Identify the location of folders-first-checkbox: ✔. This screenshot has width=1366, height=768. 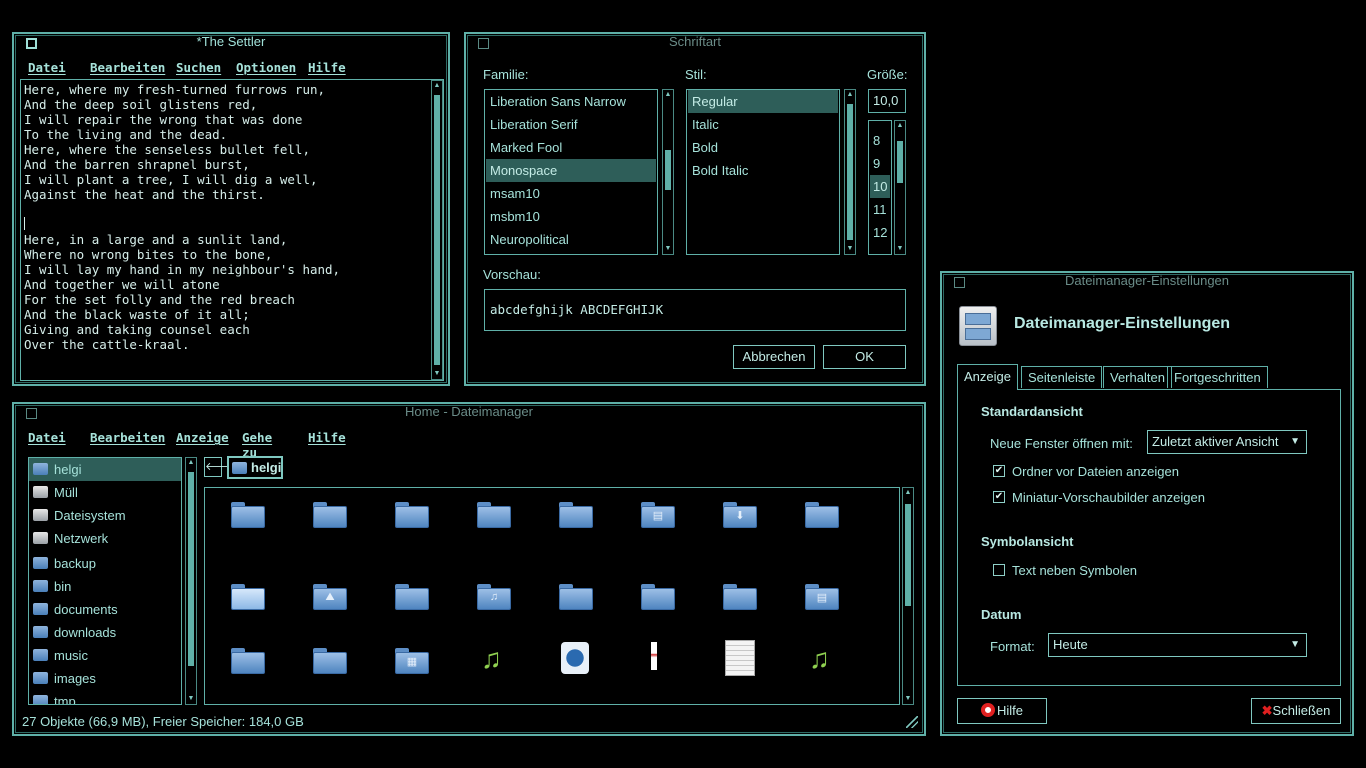
(999, 471).